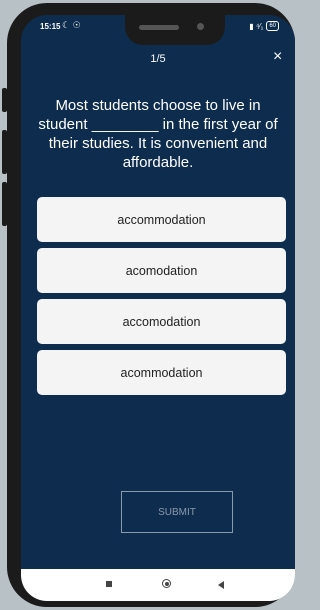 The height and width of the screenshot is (610, 320). I want to click on notification-icons: ☾ ☉, so click(71, 25).